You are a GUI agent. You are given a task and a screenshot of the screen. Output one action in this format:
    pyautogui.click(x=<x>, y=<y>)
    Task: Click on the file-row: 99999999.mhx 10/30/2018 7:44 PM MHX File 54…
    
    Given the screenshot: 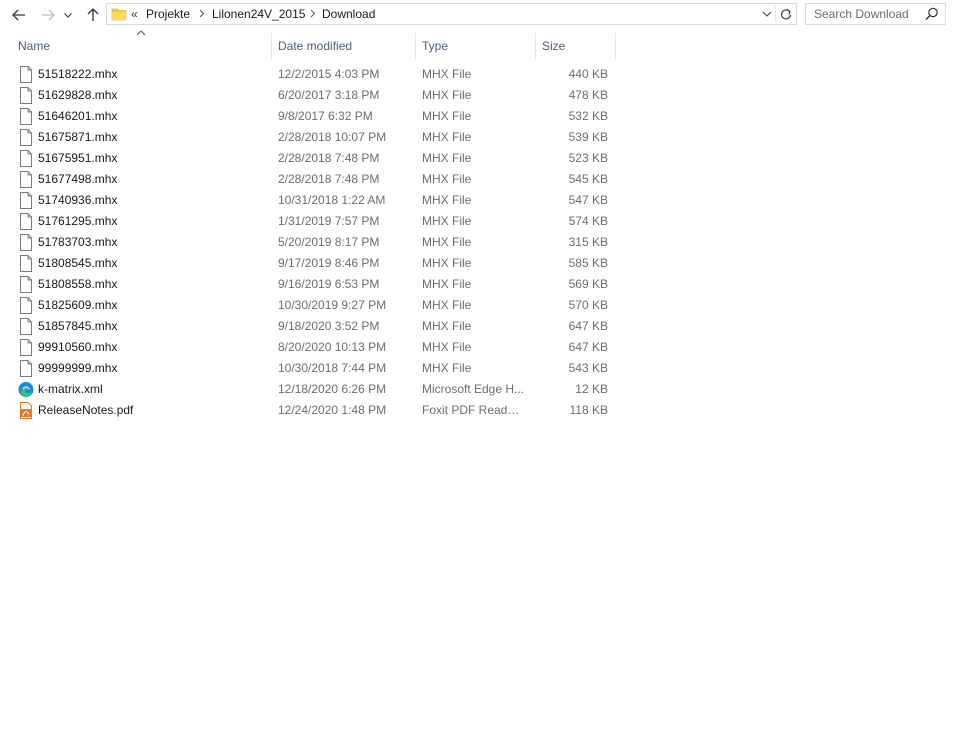 What is the action you would take?
    pyautogui.click(x=479, y=368)
    